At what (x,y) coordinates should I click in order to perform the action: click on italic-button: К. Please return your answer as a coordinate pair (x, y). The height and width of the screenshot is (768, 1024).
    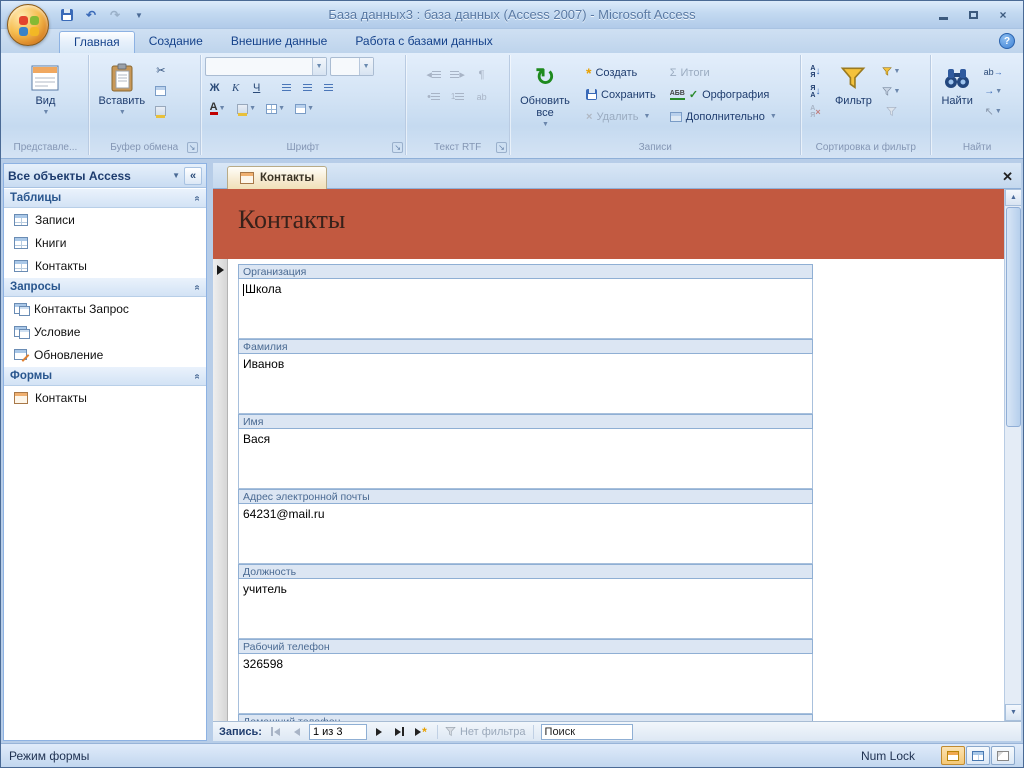
    Looking at the image, I should click on (236, 87).